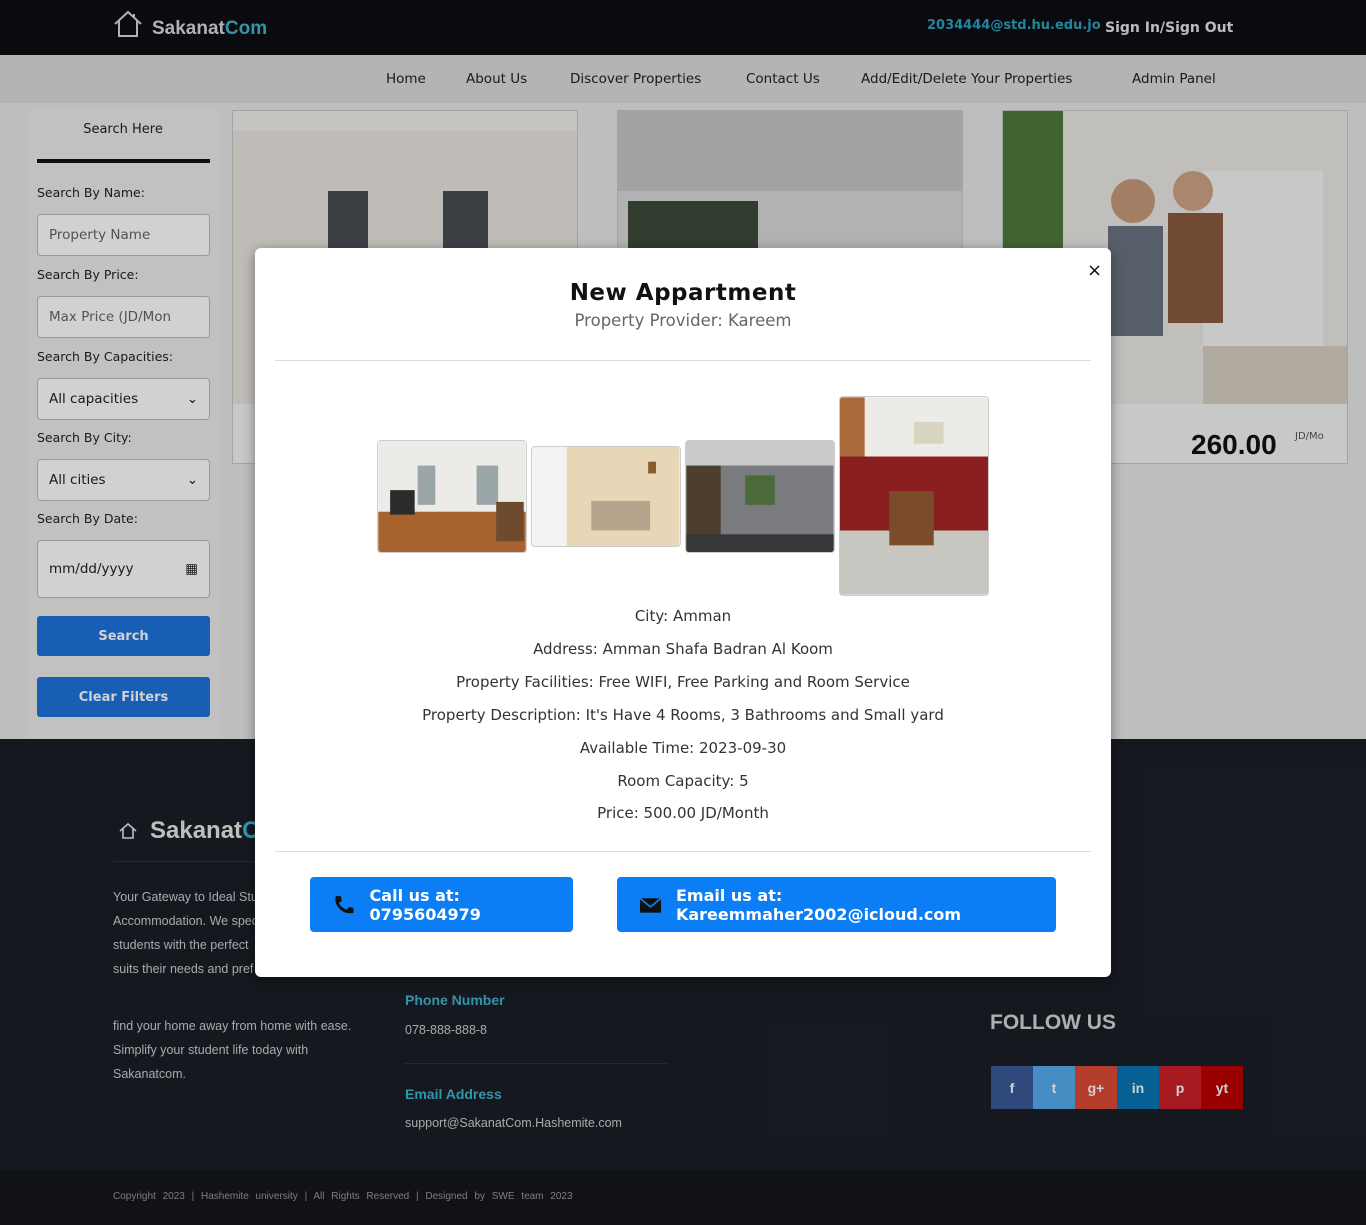 Image resolution: width=1366 pixels, height=1225 pixels. What do you see at coordinates (650, 905) in the screenshot?
I see `envelope-icon` at bounding box center [650, 905].